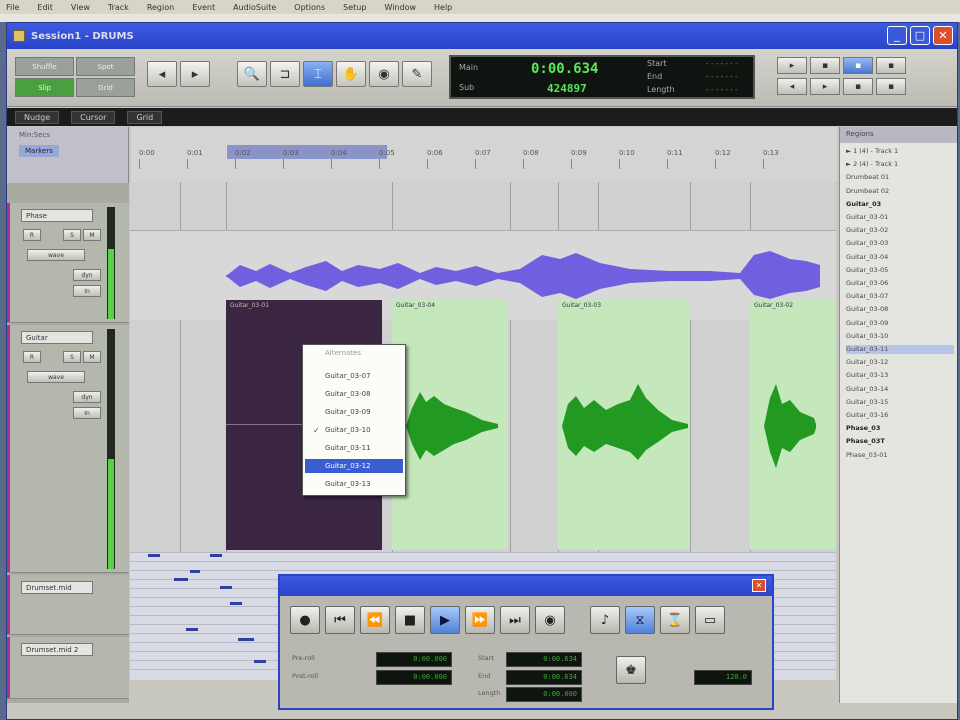 This screenshot has width=960, height=720. I want to click on region-list-item: Guitar_03-07, so click(900, 296).